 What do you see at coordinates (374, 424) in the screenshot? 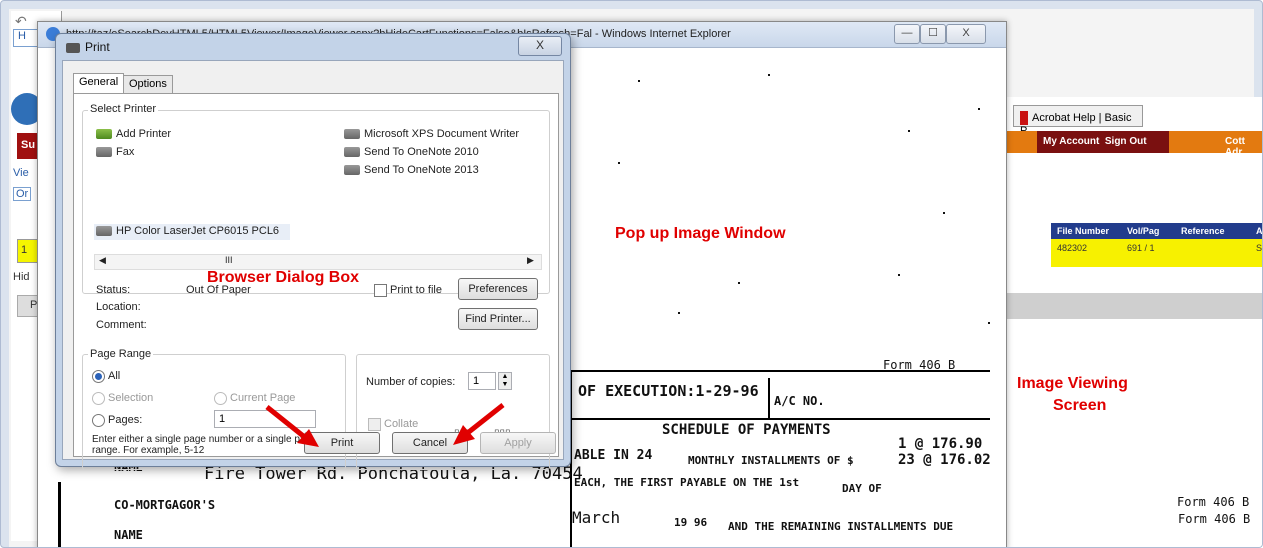
I see `collate-checkbox` at bounding box center [374, 424].